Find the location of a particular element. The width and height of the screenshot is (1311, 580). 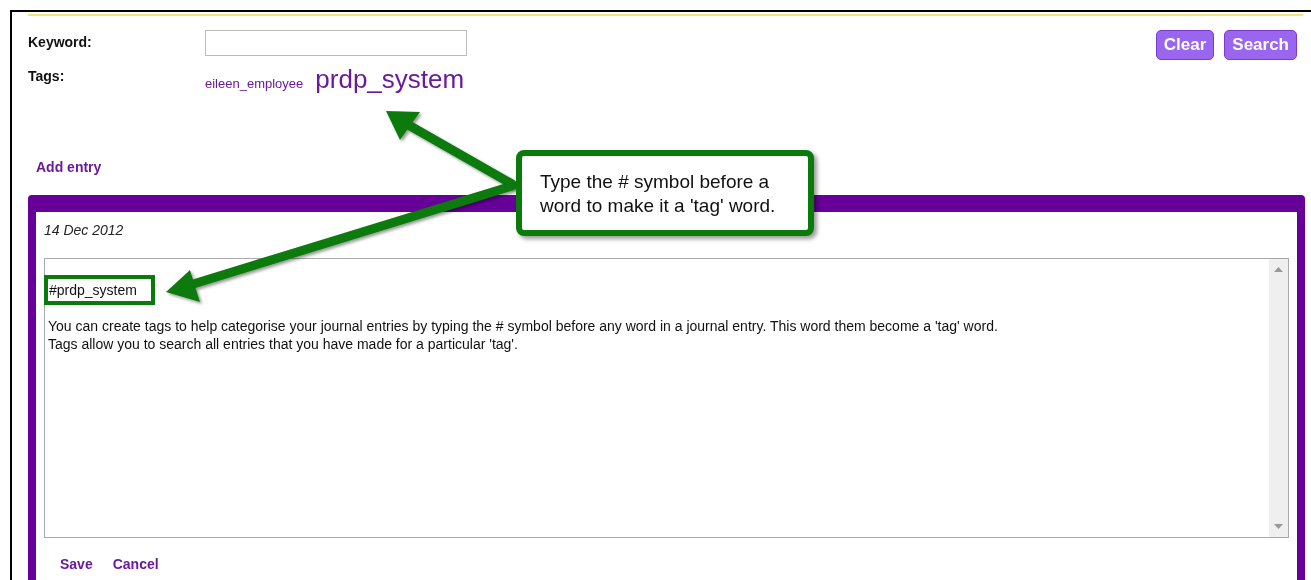

entry-text-line: You can create tags to help categorise your journal entries by typing the # symbol before any word in a journal entry. This word them become a 'tag' word. is located at coordinates (523, 326).